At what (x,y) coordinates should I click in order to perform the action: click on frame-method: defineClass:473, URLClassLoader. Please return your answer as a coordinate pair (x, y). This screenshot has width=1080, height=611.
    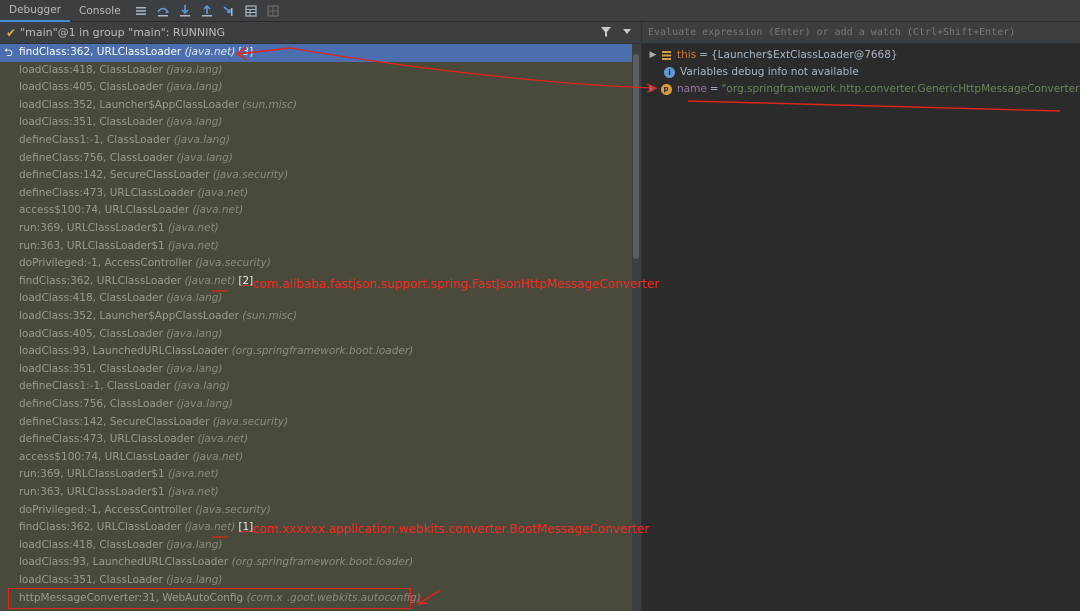
    Looking at the image, I should click on (107, 192).